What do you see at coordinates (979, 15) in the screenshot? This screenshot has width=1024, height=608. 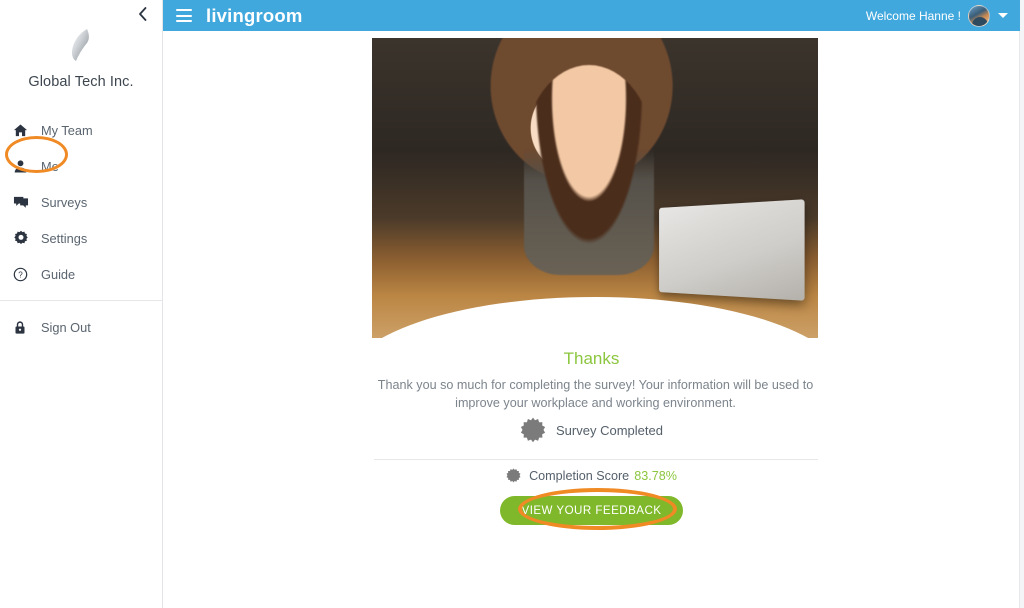 I see `avatar` at bounding box center [979, 15].